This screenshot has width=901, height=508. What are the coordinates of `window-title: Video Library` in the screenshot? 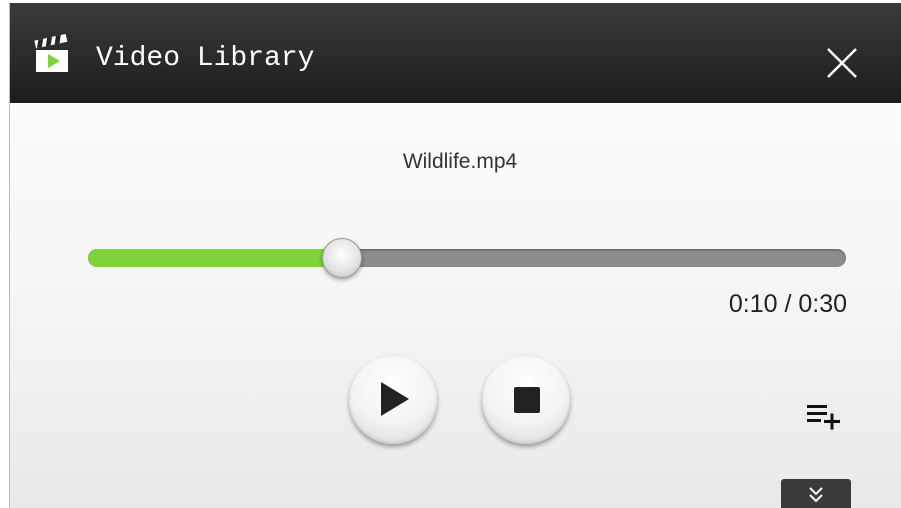 It's located at (205, 58).